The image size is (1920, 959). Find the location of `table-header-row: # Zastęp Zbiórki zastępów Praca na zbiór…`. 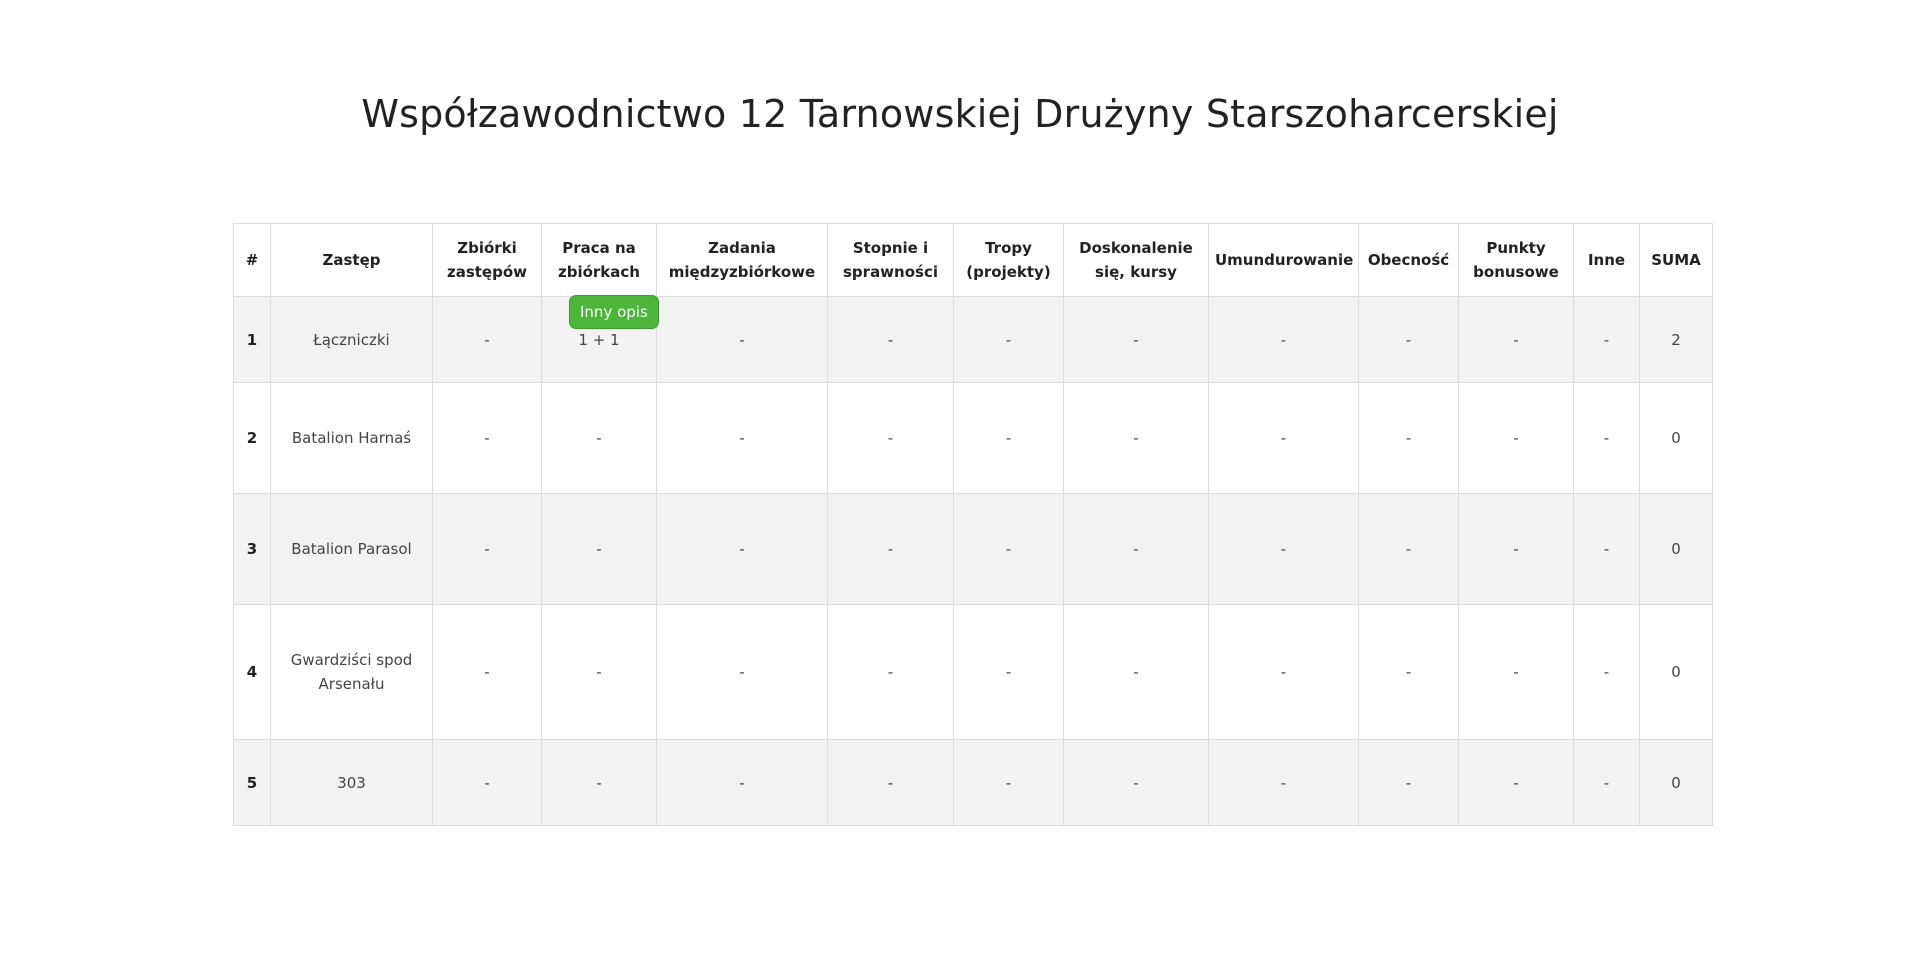

table-header-row: # Zastęp Zbiórki zastępów Praca na zbiór… is located at coordinates (973, 260).